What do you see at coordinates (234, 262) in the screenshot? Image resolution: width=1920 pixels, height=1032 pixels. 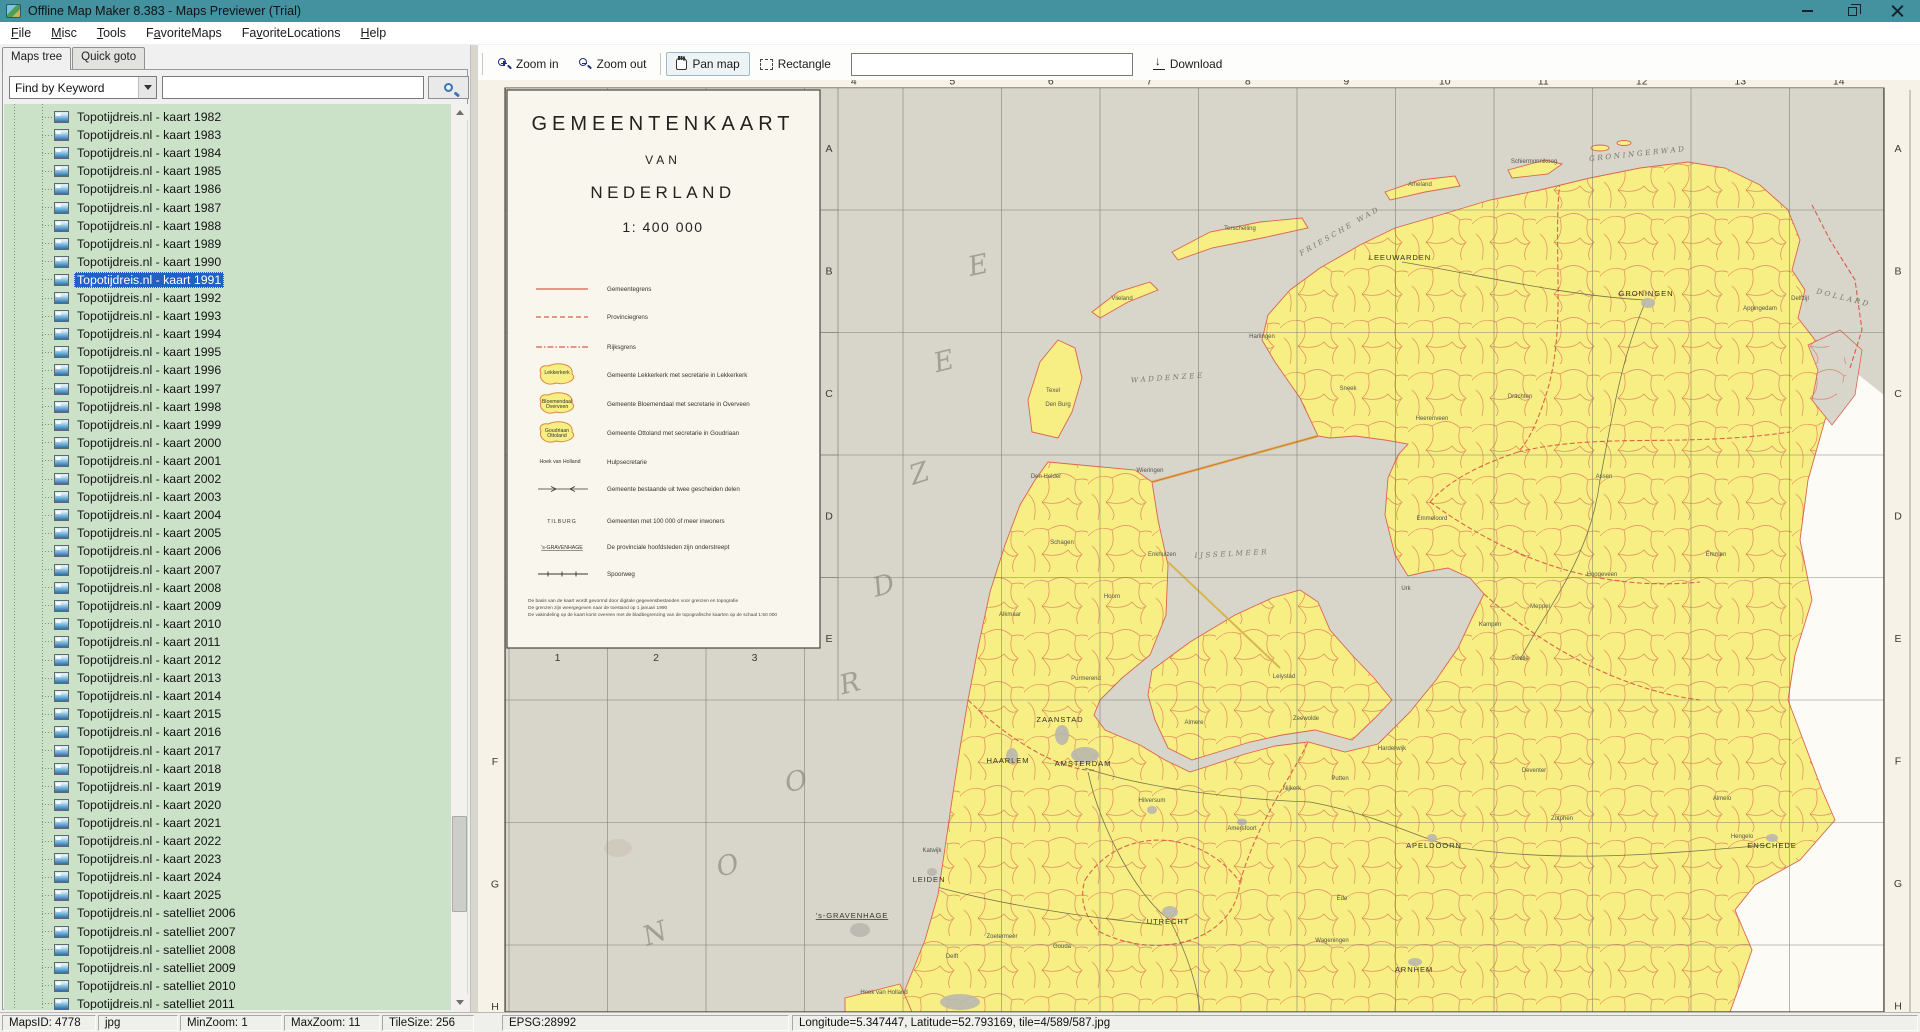 I see `tree-item: Topotijdreis.nl - kaart 1990` at bounding box center [234, 262].